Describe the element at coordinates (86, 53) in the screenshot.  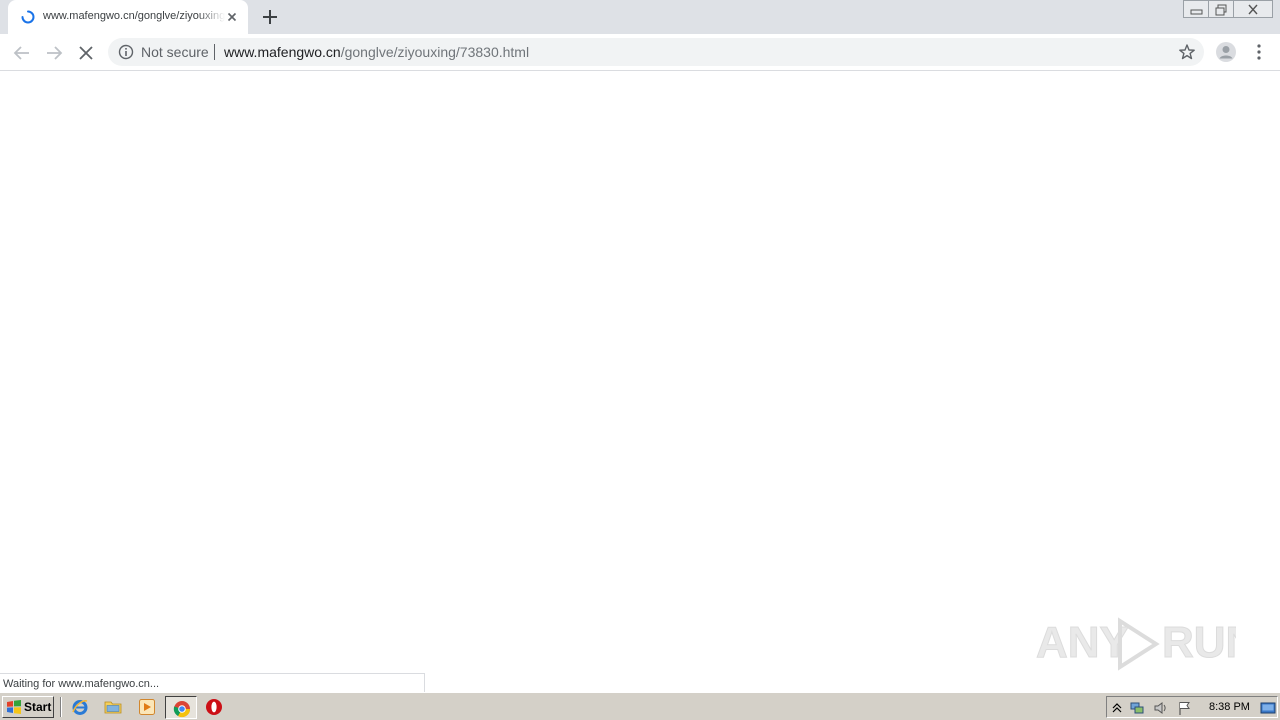
I see `stop-loading-icon` at that location.